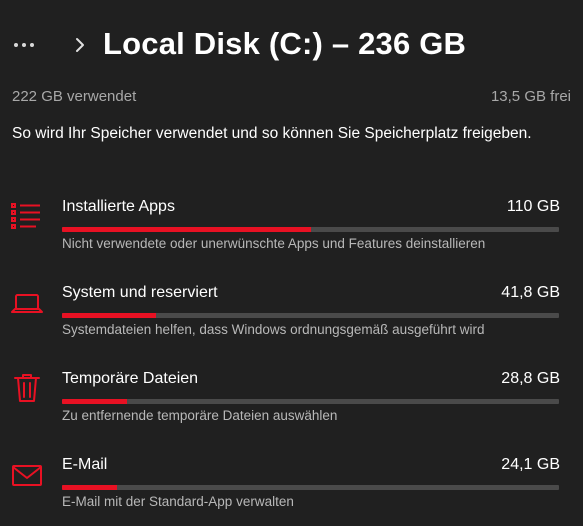 The height and width of the screenshot is (526, 583). Describe the element at coordinates (285, 43) in the screenshot. I see `page-title: Local Disk (C:) – 236 GB` at that location.